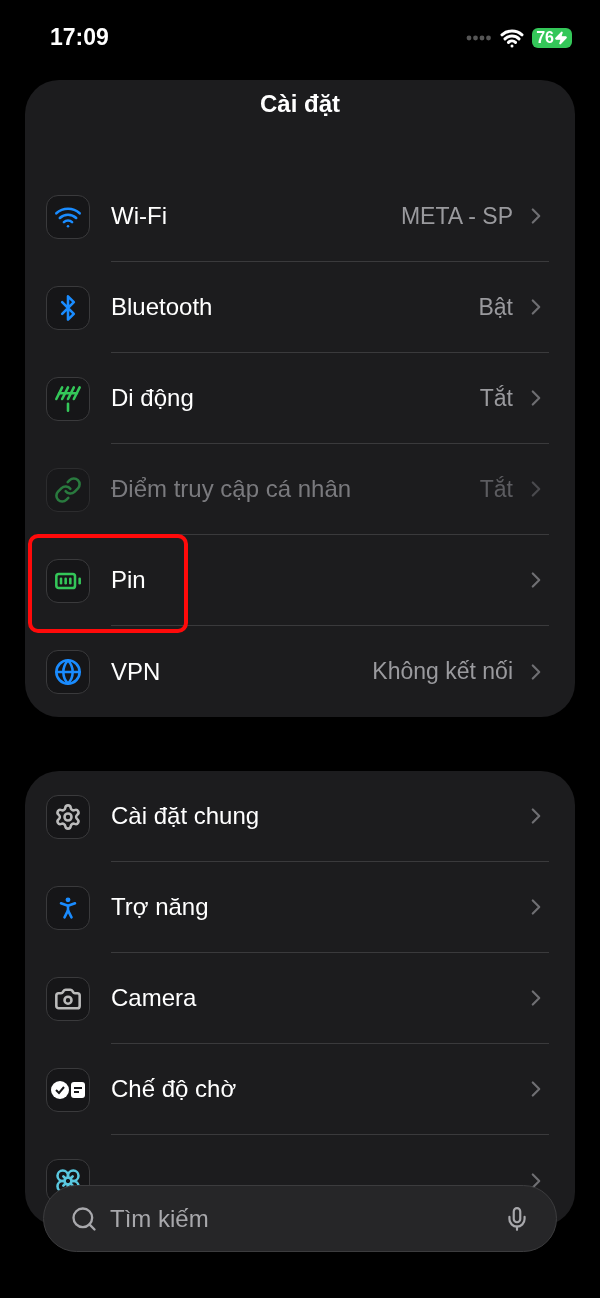 This screenshot has width=600, height=1298. Describe the element at coordinates (68, 489) in the screenshot. I see `link-icon` at that location.